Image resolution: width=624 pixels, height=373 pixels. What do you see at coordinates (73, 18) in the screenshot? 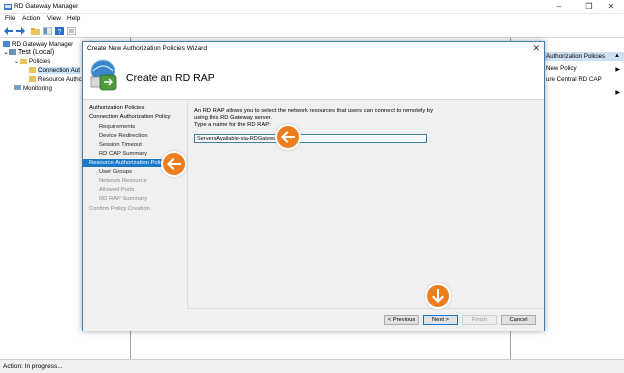
I see `menu-help: Help` at bounding box center [73, 18].